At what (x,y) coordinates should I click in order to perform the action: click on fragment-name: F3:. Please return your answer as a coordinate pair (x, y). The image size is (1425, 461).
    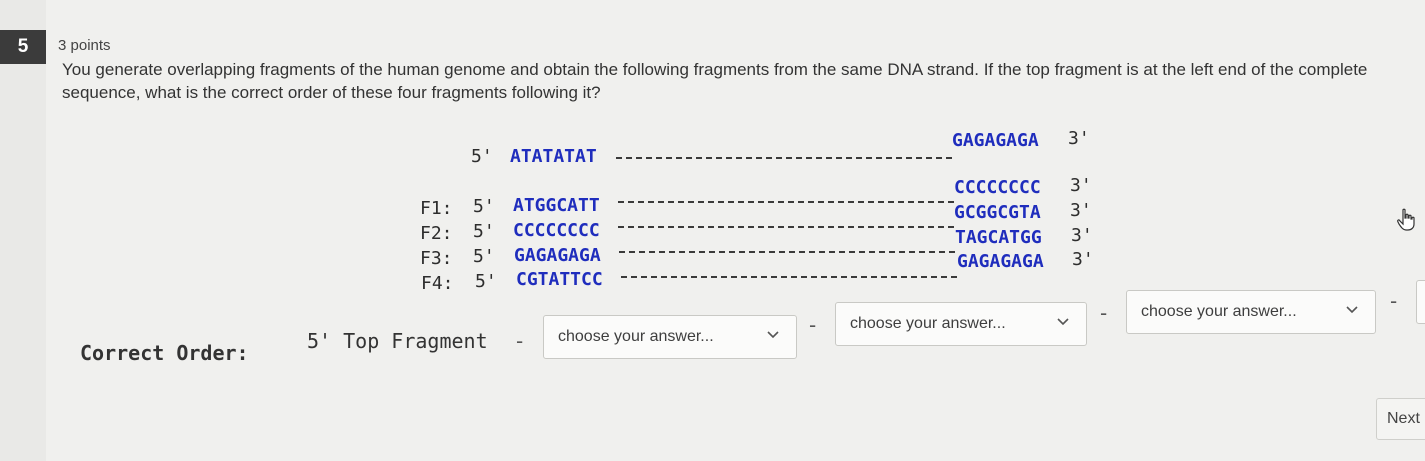
    Looking at the image, I should click on (436, 258).